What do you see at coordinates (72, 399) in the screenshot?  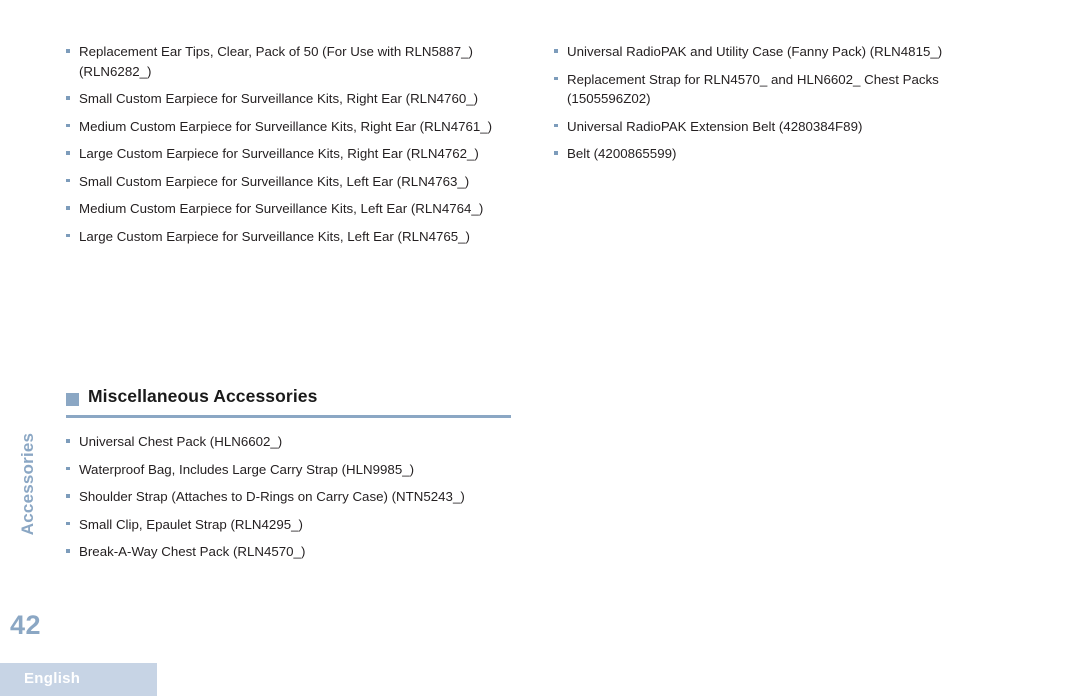 I see `section-marker-square-icon` at bounding box center [72, 399].